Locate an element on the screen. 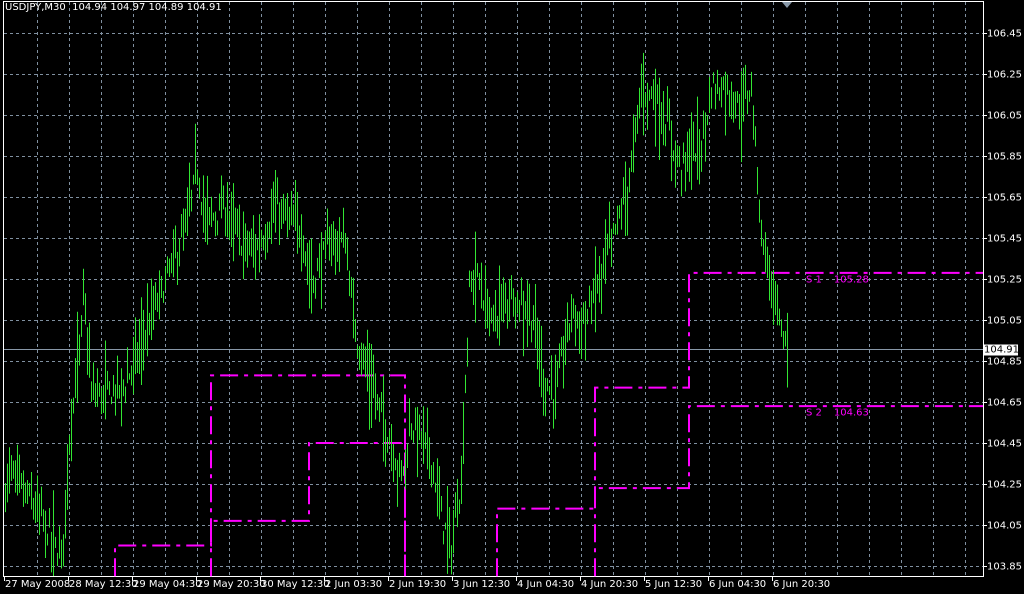 The height and width of the screenshot is (594, 1024). y-tick-label: 104.05 is located at coordinates (1004, 525).